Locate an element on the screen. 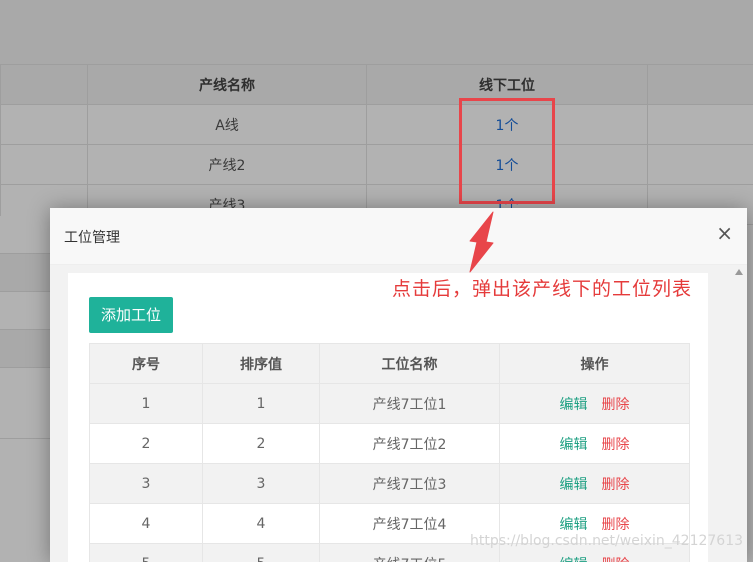 Image resolution: width=753 pixels, height=562 pixels. table-row: 3 3 产线7工位3 编辑 删除 is located at coordinates (389, 483).